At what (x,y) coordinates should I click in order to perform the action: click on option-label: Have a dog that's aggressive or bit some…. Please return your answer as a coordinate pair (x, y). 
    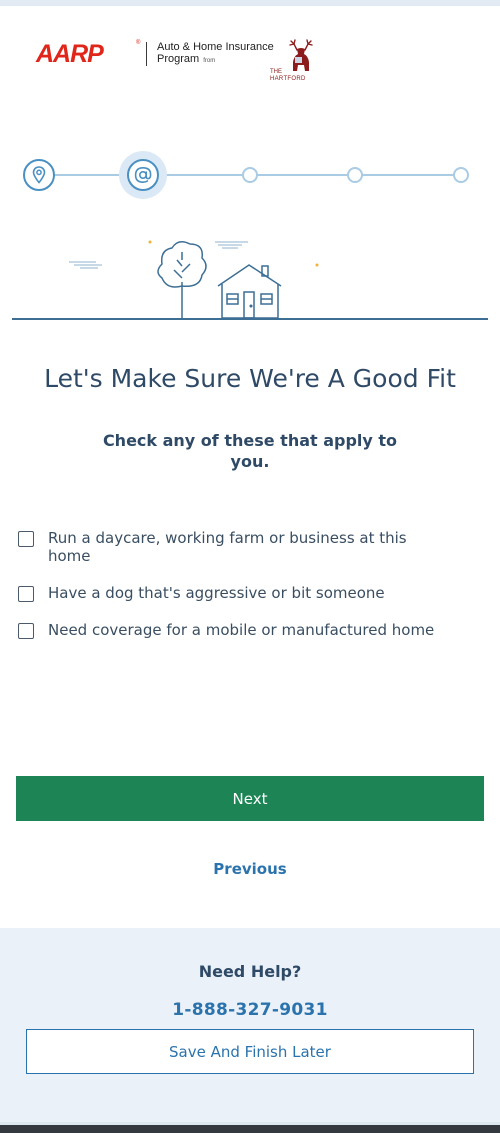
    Looking at the image, I should click on (248, 593).